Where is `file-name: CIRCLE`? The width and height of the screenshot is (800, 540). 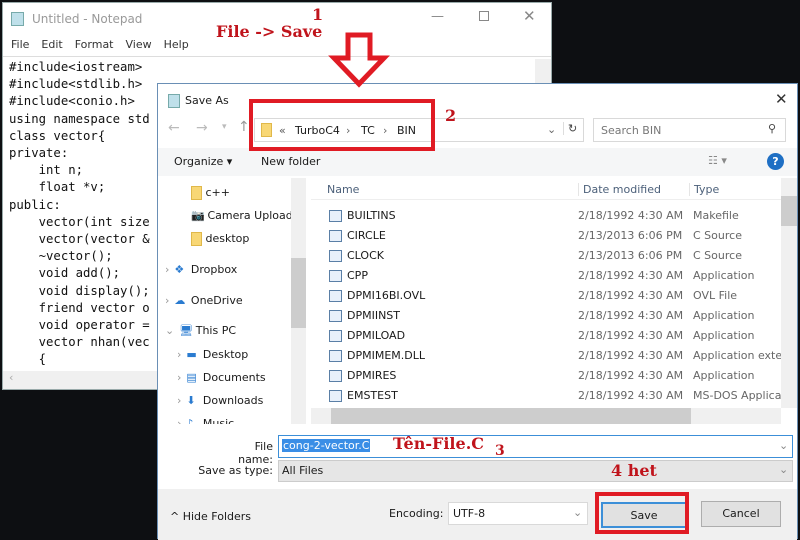
file-name: CIRCLE is located at coordinates (366, 235).